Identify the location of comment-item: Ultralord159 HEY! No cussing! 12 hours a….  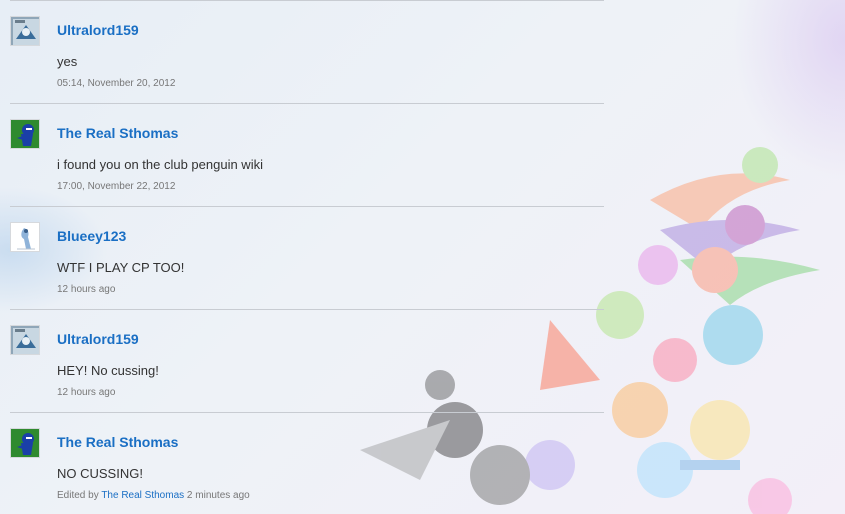
(307, 360).